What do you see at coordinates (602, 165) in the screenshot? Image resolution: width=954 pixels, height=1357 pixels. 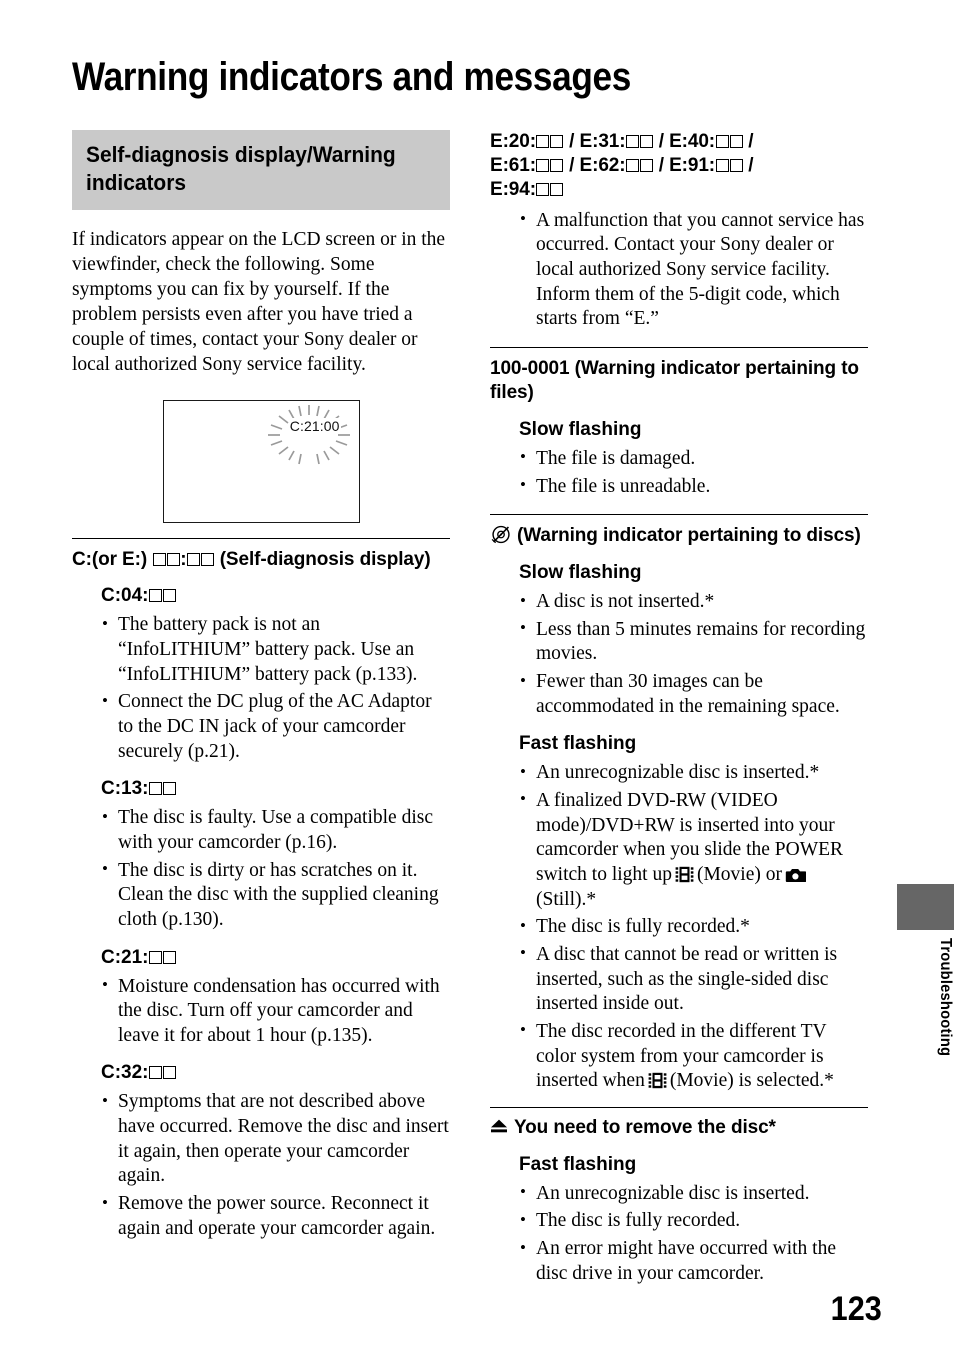 I see `code-label: E:62:` at bounding box center [602, 165].